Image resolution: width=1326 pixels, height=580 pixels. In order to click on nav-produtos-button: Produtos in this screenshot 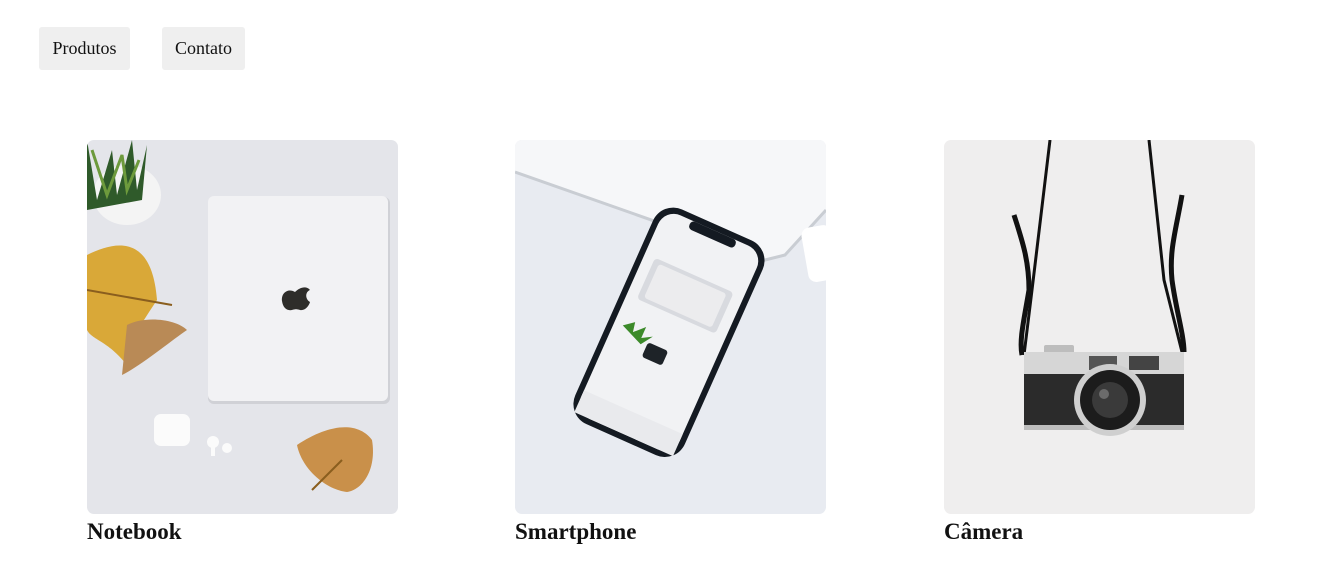, I will do `click(84, 48)`.